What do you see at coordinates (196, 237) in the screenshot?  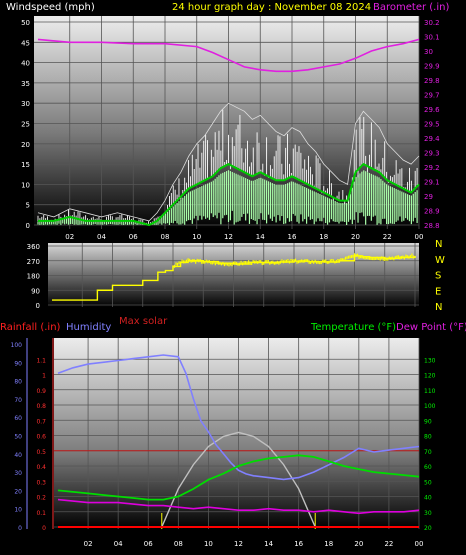 I see `wind-x-tick: 10` at bounding box center [196, 237].